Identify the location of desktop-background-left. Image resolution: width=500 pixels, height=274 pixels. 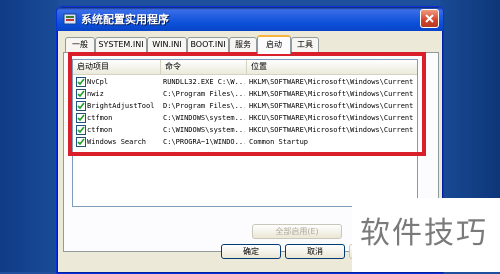
(29, 136).